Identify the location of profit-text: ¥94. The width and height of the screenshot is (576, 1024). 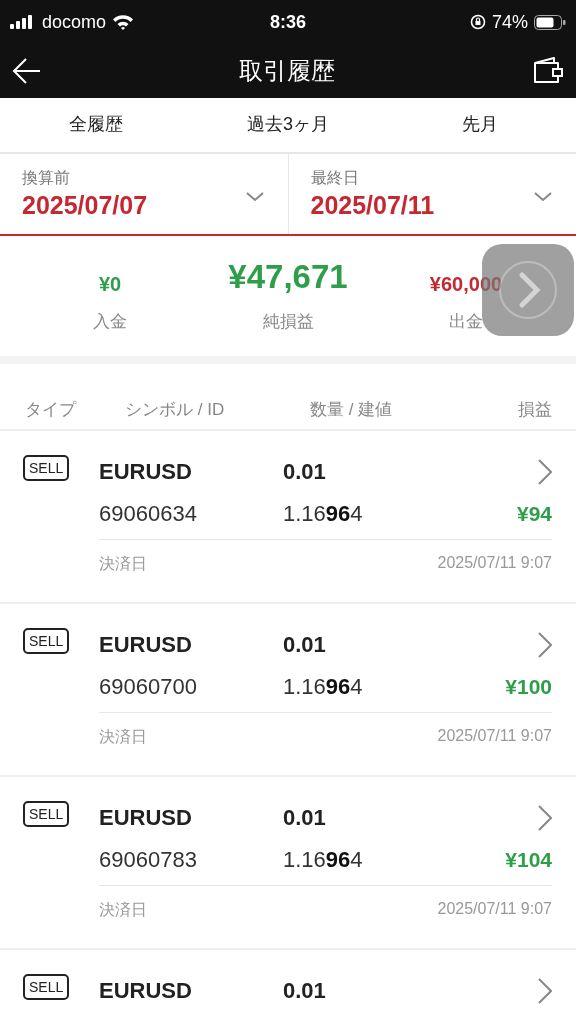
(534, 514).